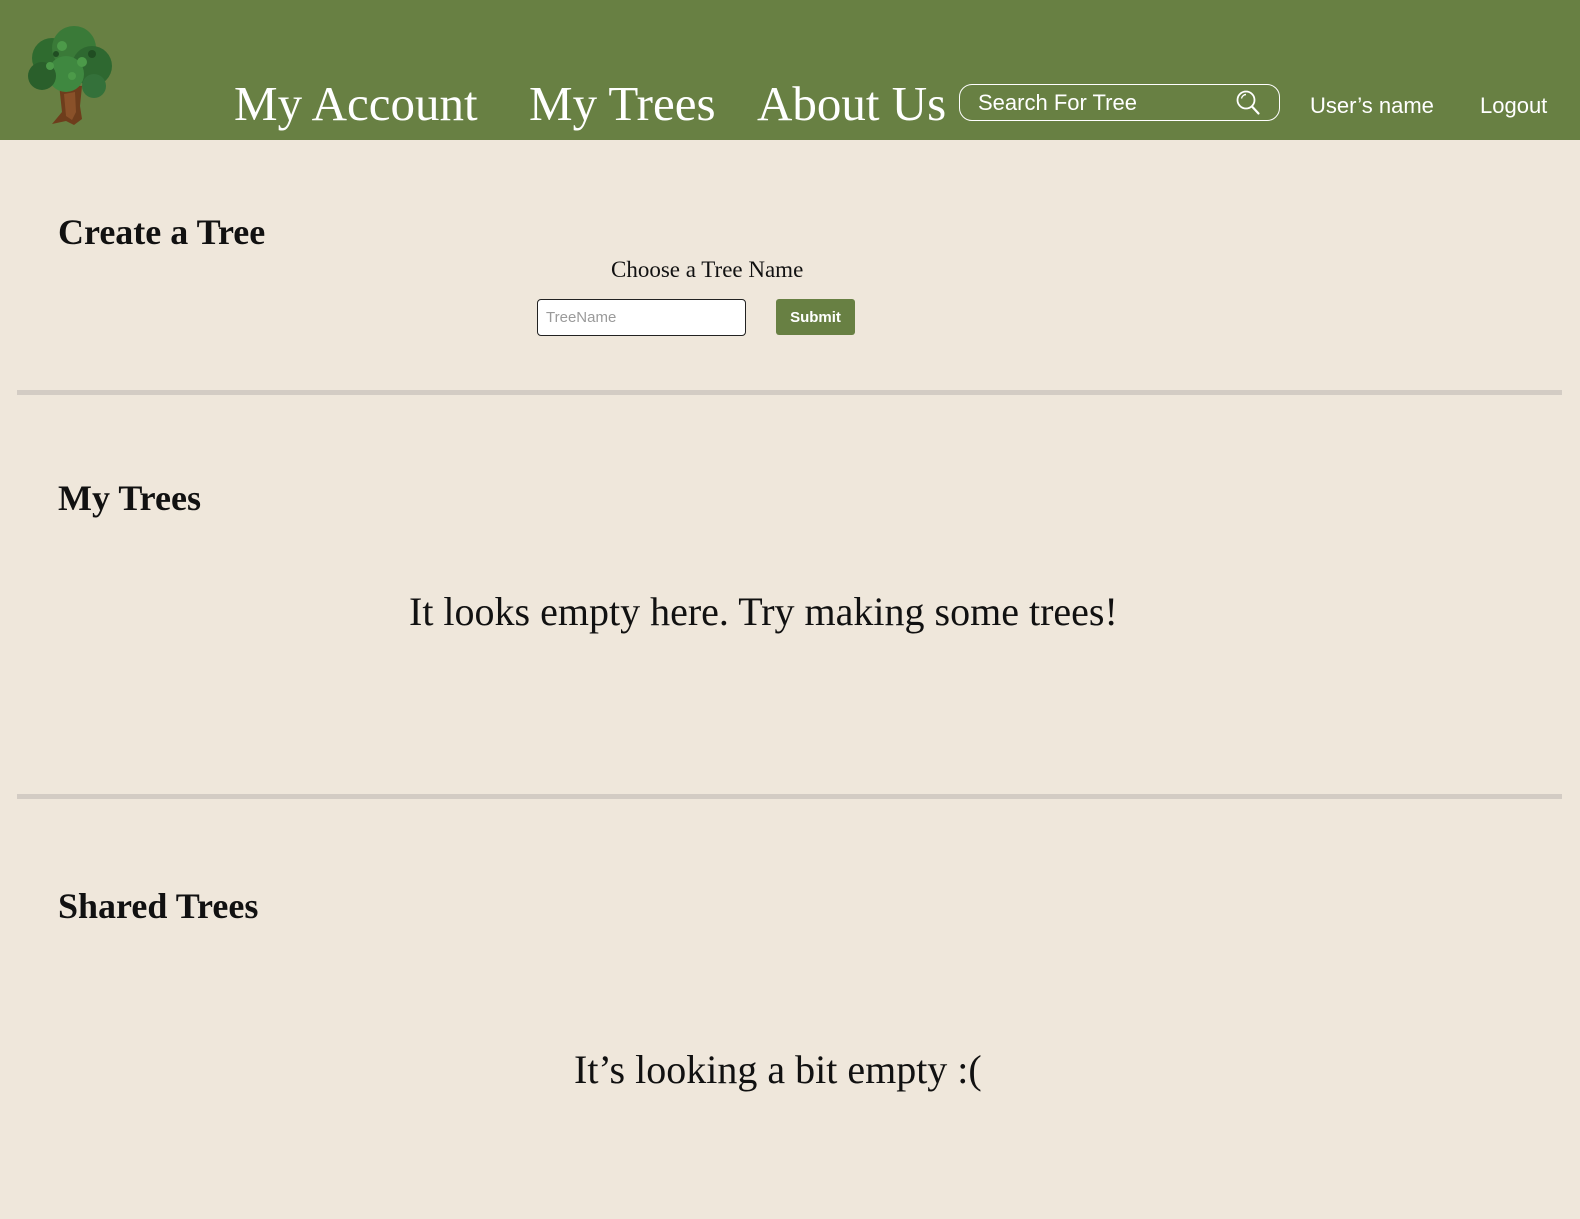 Image resolution: width=1580 pixels, height=1219 pixels. I want to click on search-box, so click(1119, 102).